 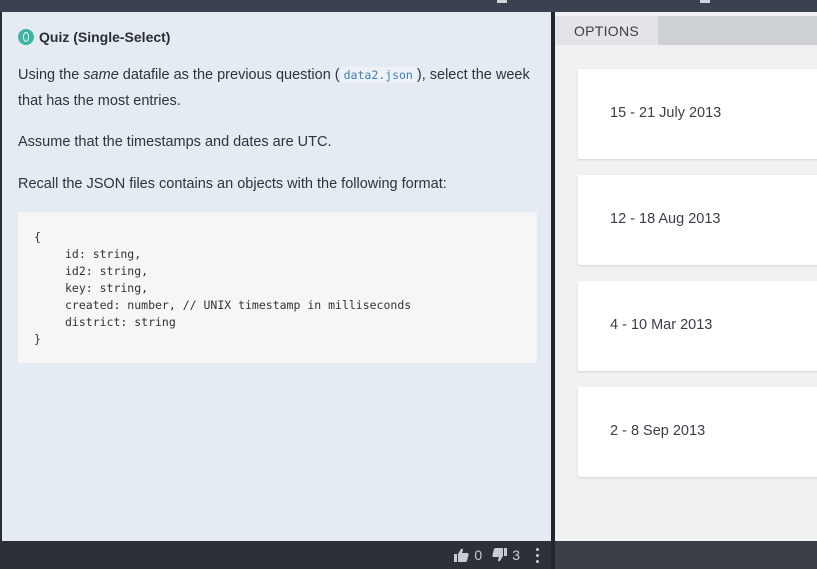 What do you see at coordinates (666, 113) in the screenshot?
I see `option-label: 15 - 21 July 2013` at bounding box center [666, 113].